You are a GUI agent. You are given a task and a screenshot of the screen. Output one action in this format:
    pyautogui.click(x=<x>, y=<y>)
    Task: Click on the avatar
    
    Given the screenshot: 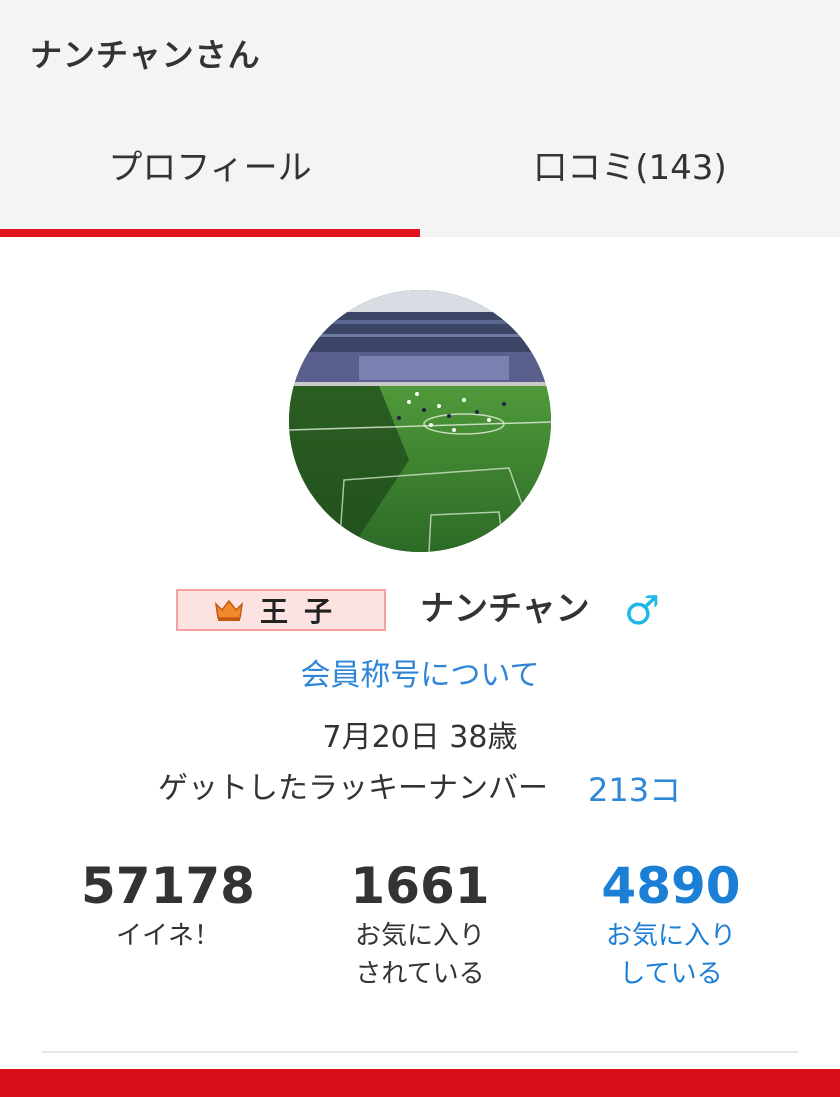 What is the action you would take?
    pyautogui.click(x=420, y=421)
    